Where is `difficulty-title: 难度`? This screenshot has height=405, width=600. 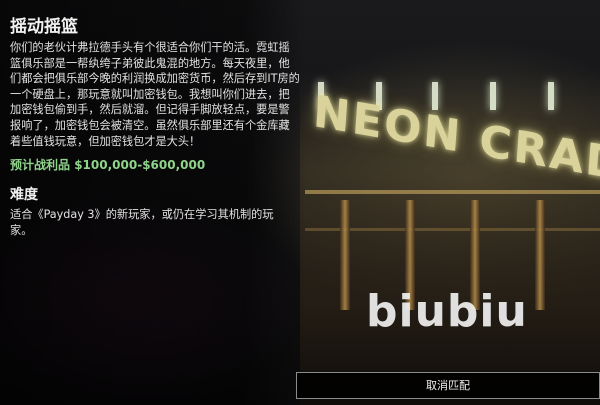
difficulty-title: 难度 is located at coordinates (24, 195).